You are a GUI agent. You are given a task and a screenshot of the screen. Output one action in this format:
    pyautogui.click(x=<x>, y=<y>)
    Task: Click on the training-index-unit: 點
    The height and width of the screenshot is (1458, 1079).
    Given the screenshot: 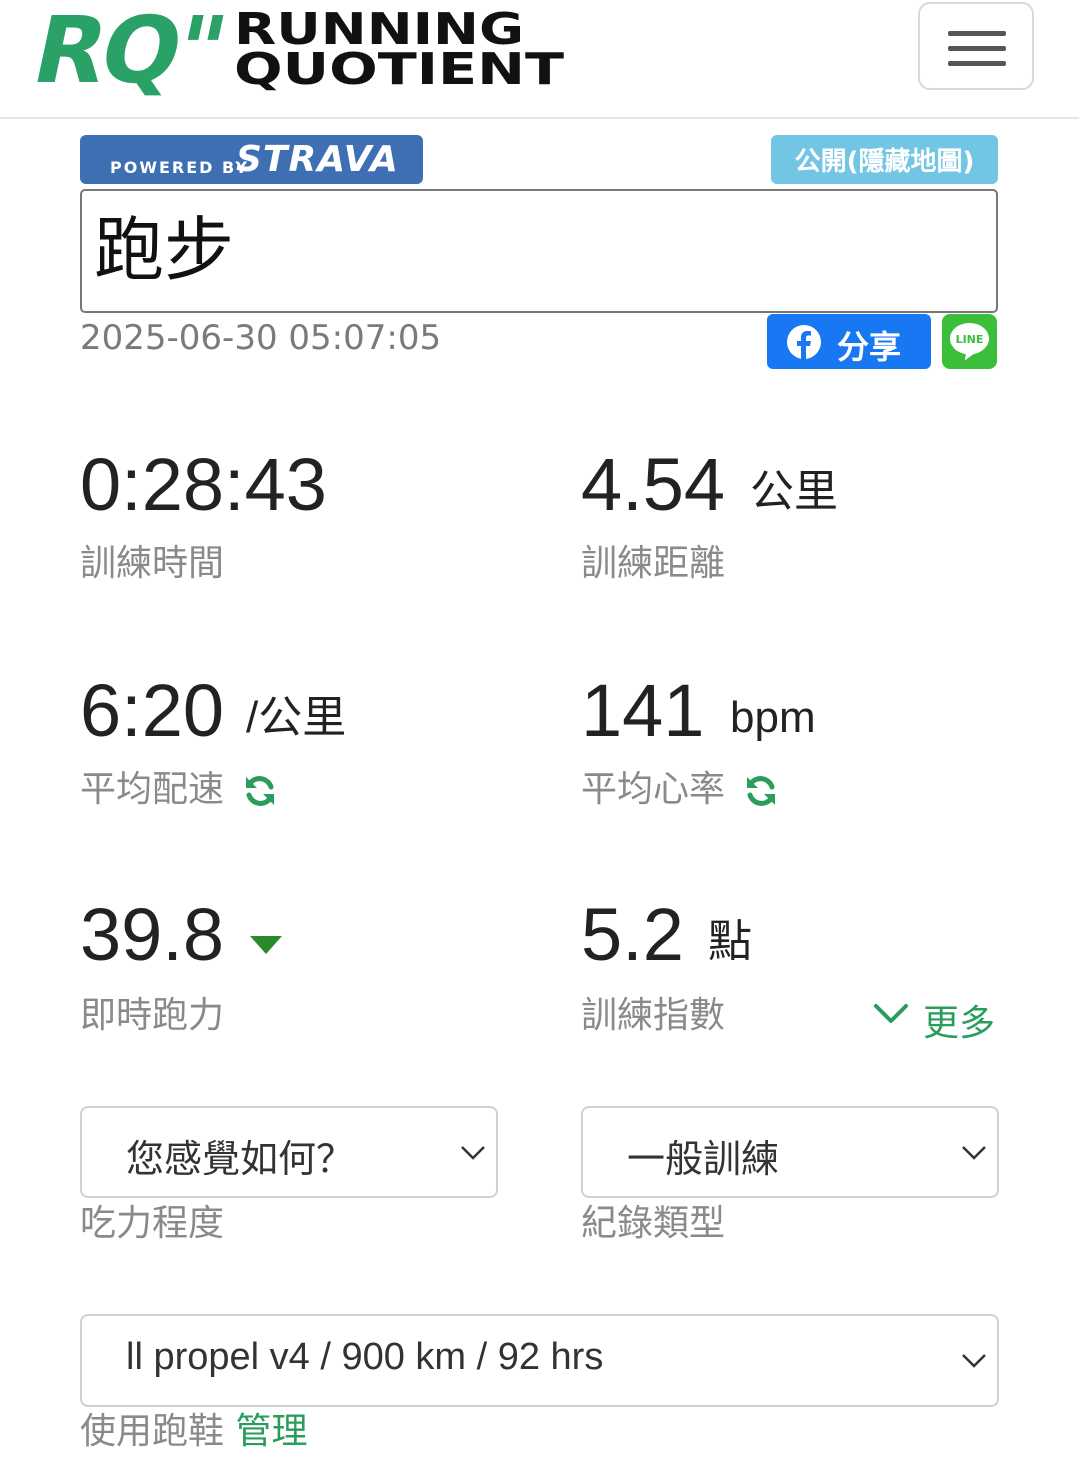 What is the action you would take?
    pyautogui.click(x=730, y=941)
    